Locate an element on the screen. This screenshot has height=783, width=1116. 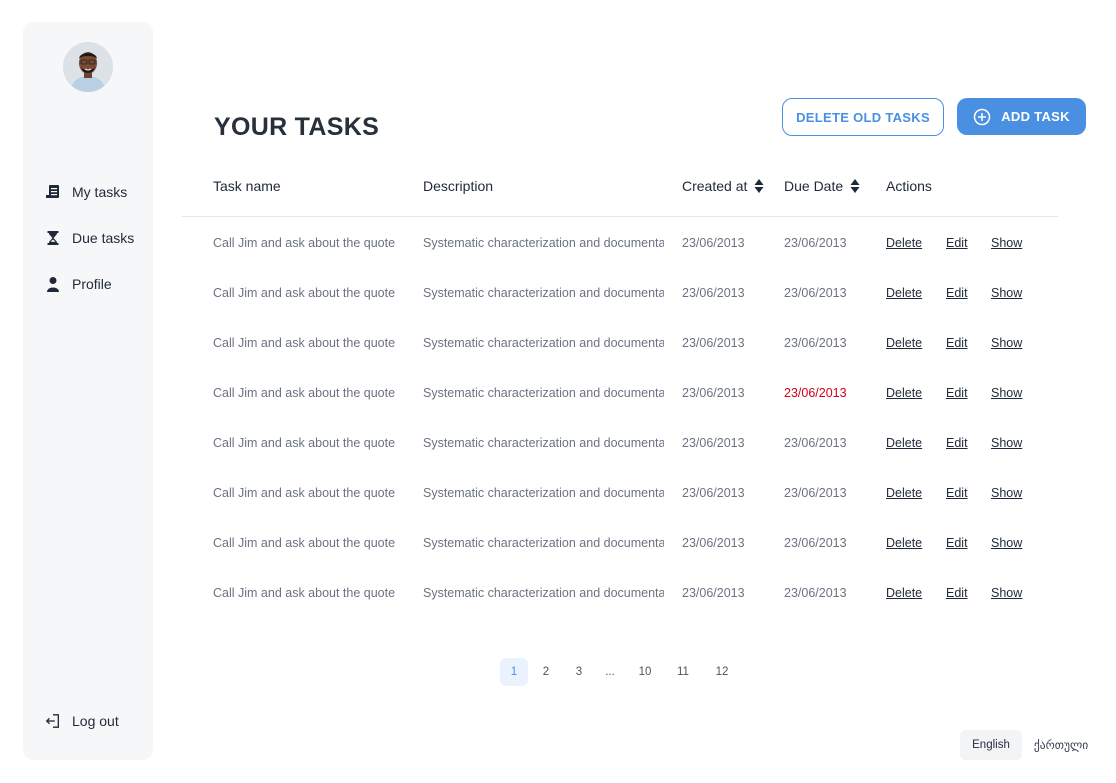
page-button-10: 10 is located at coordinates (645, 672).